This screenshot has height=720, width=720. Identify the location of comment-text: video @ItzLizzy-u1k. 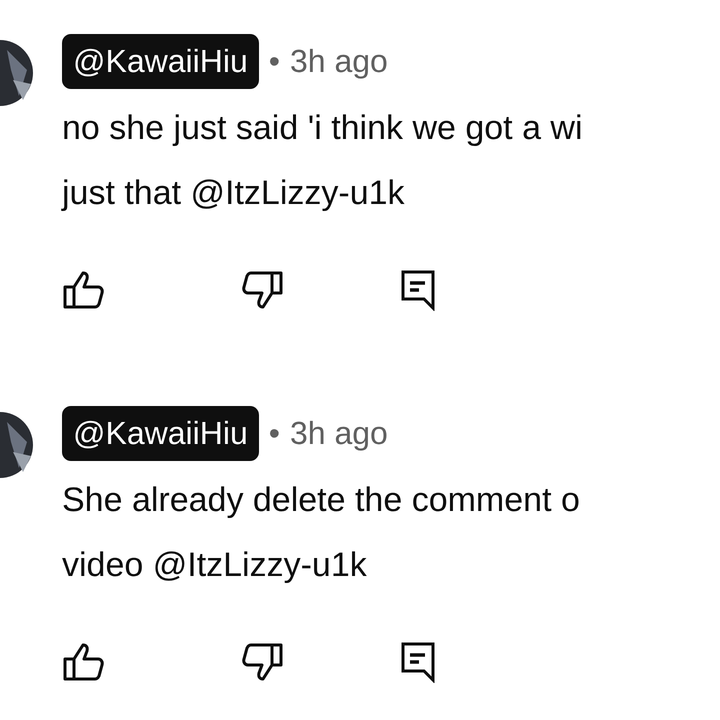
(215, 565).